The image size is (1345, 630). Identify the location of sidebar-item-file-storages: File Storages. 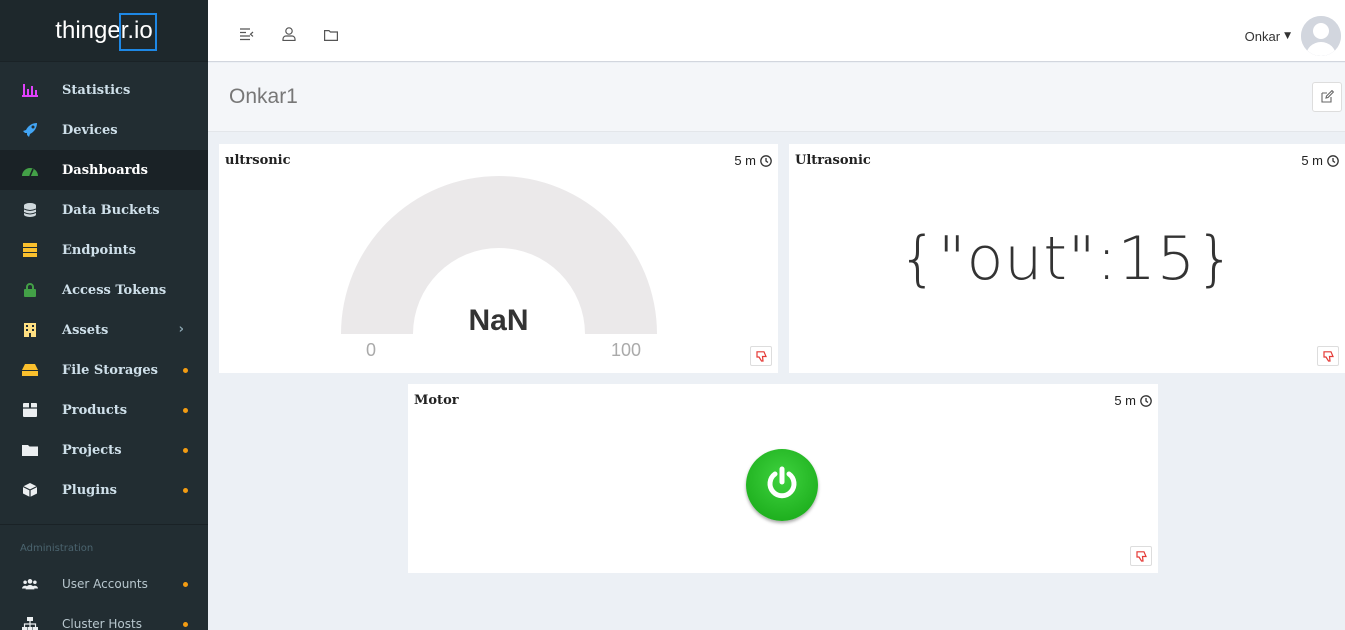
(104, 370).